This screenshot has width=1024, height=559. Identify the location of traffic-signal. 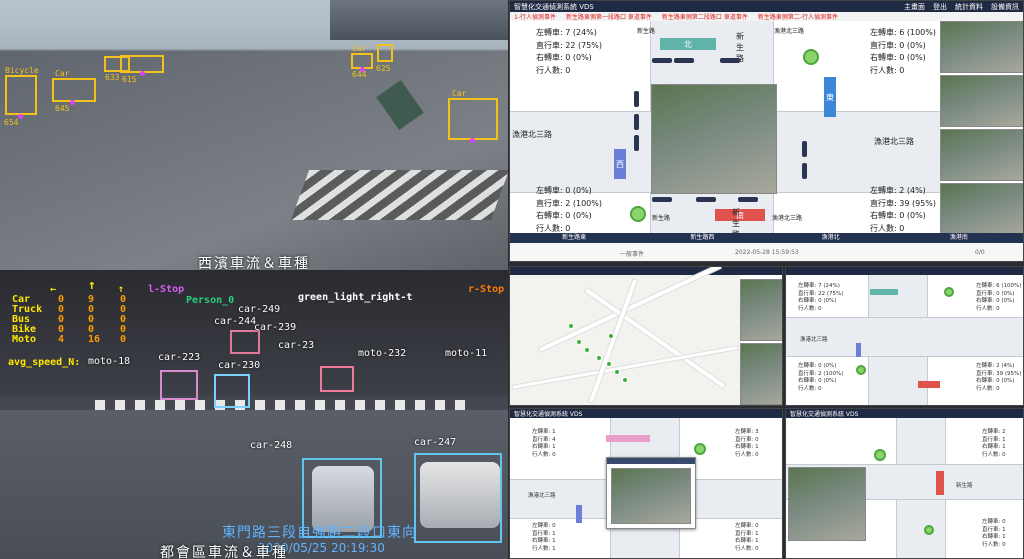
(400, 105).